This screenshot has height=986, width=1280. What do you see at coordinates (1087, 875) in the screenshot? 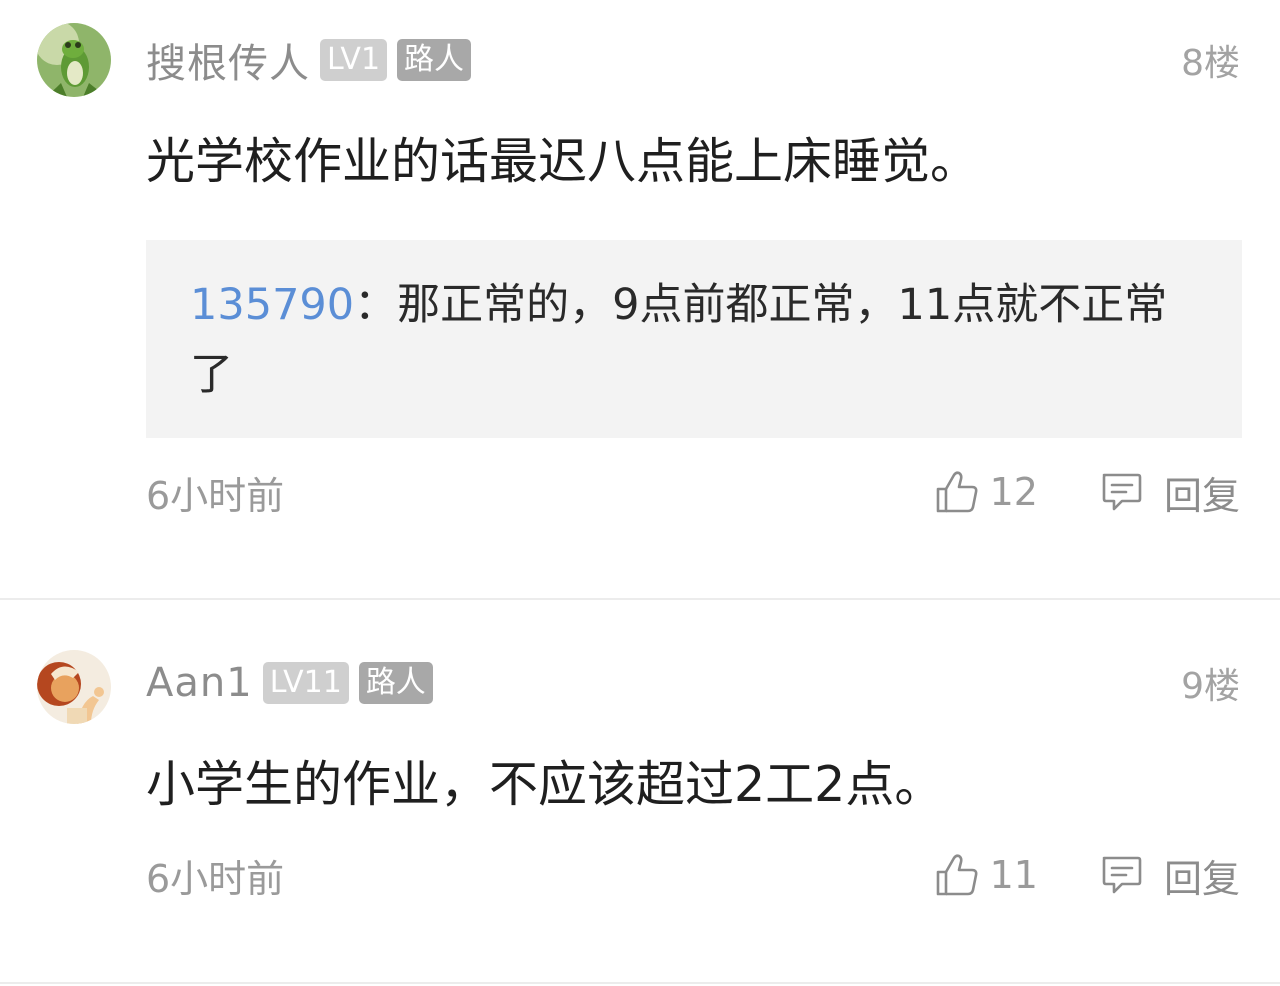
I see `comment-actions: 11 回复` at bounding box center [1087, 875].